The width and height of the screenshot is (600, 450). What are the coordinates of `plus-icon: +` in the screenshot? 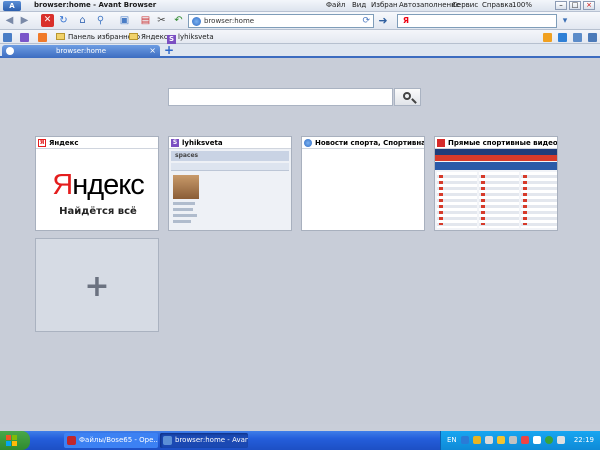 It's located at (97, 286).